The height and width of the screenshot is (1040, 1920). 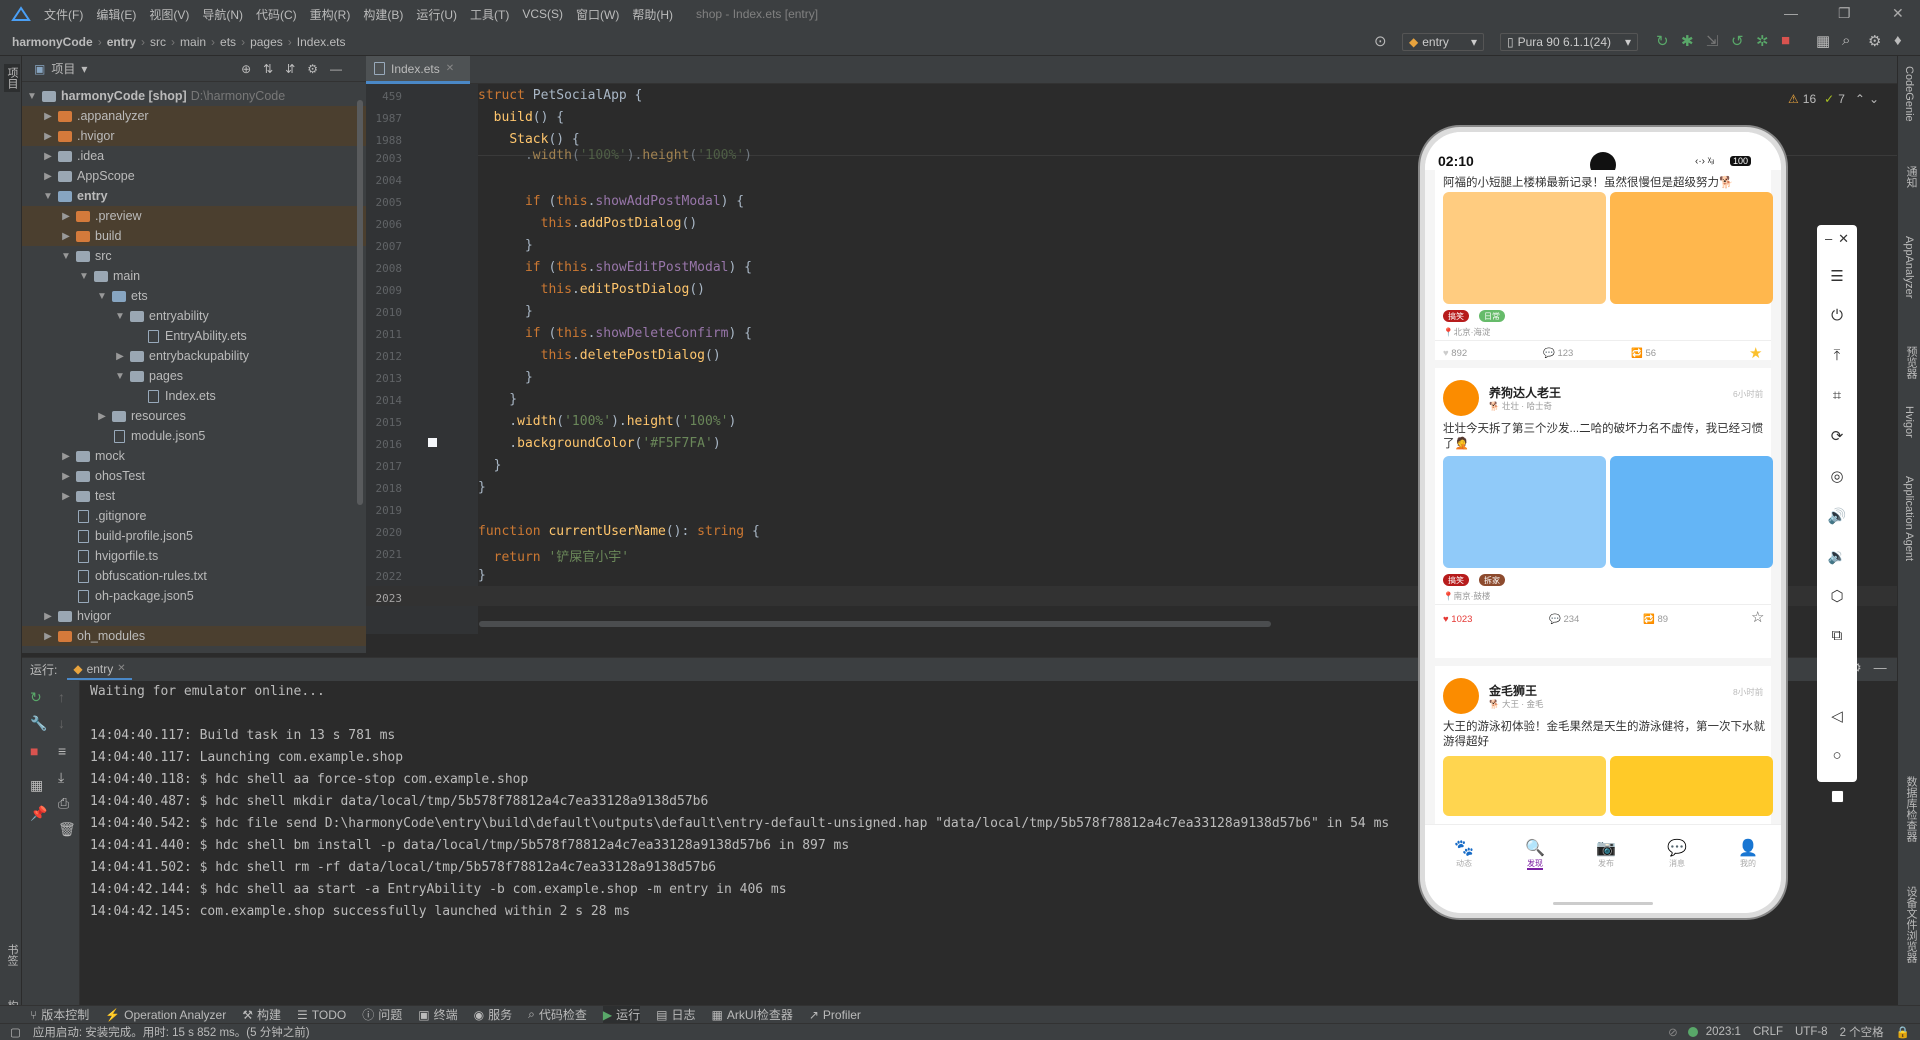 I want to click on menu-navigate: 导航(N), so click(x=222, y=14).